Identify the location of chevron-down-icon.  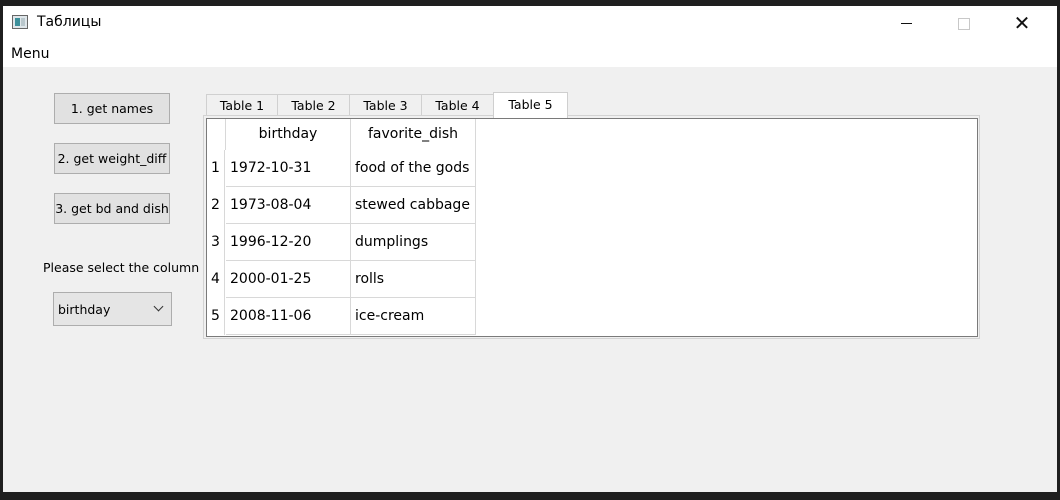
(158, 306).